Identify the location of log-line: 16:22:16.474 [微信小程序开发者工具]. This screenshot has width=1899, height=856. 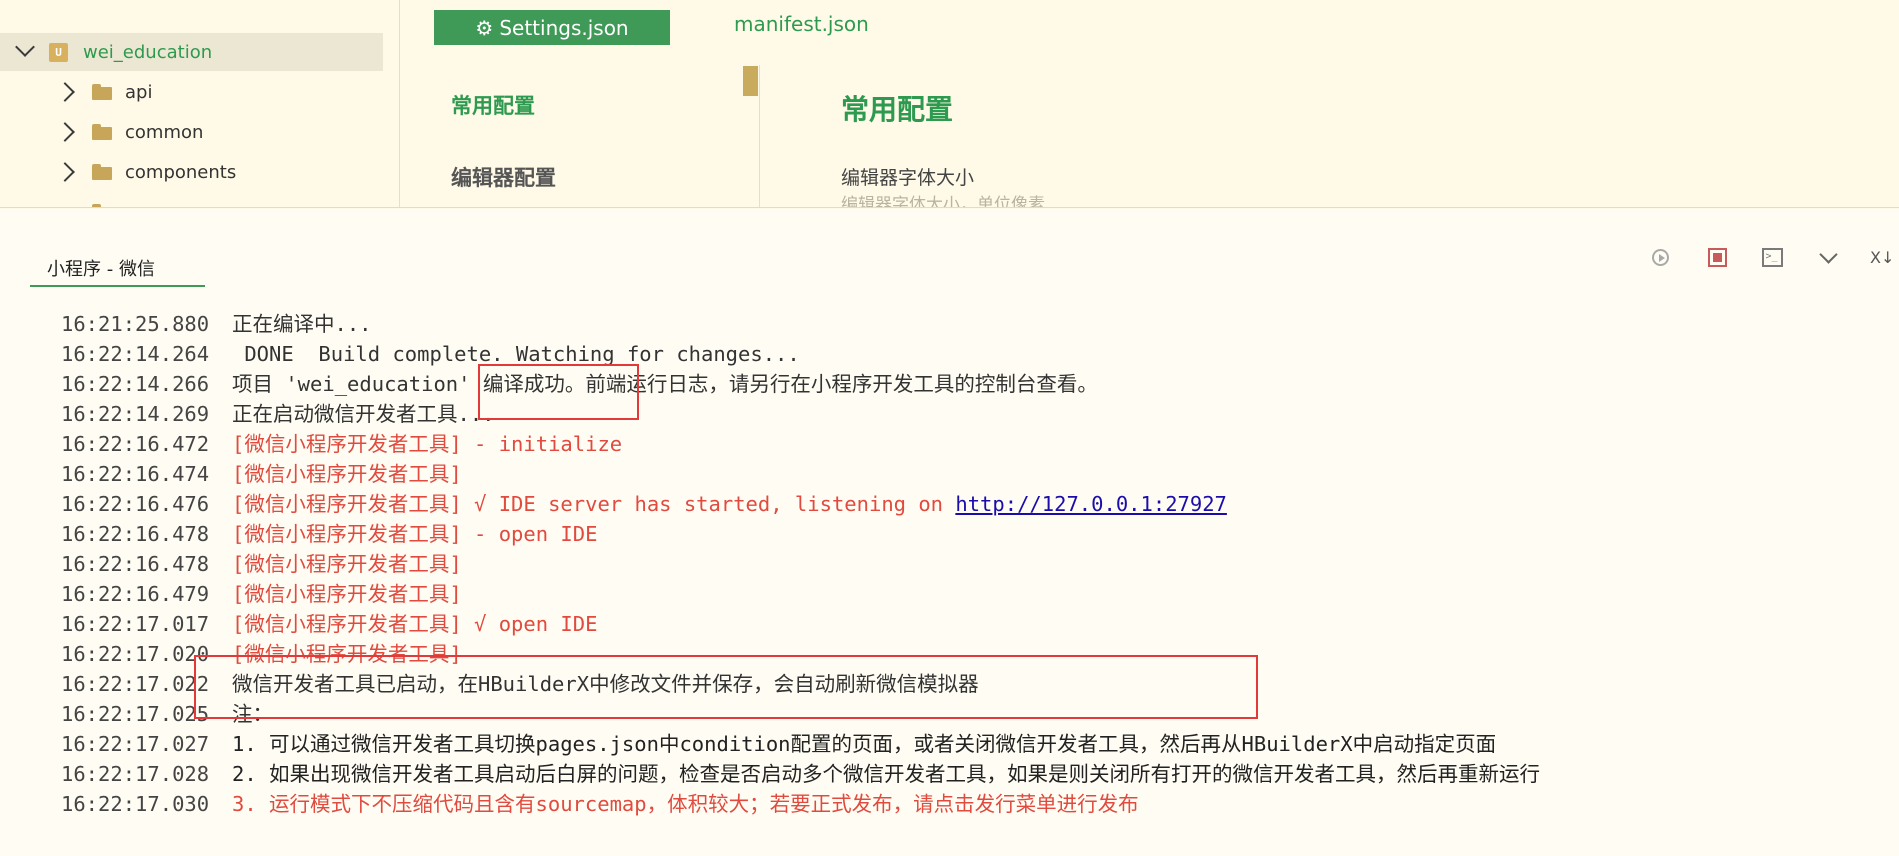
(261, 474).